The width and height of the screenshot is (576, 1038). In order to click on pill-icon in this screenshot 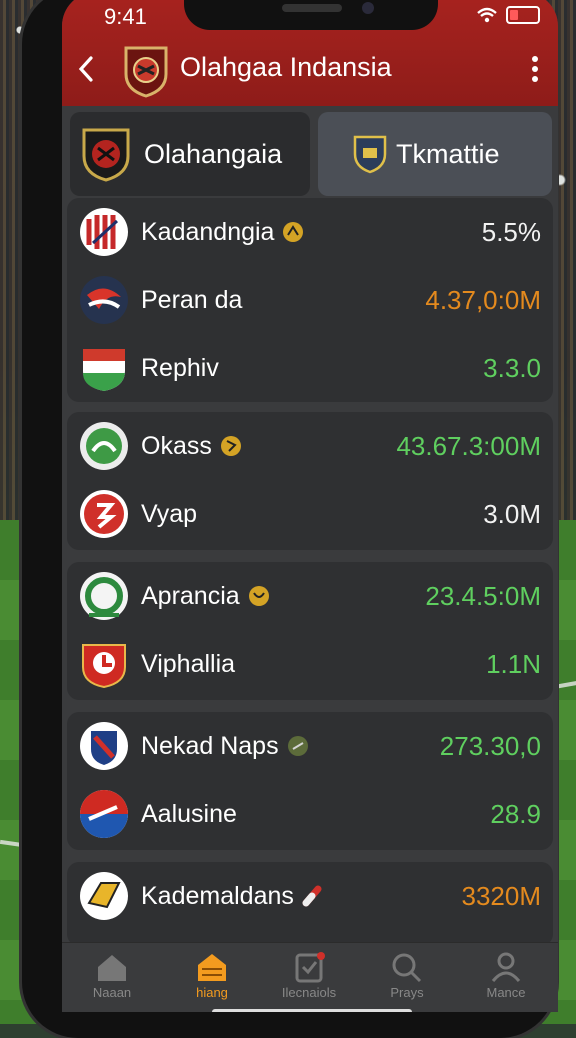, I will do `click(312, 896)`.